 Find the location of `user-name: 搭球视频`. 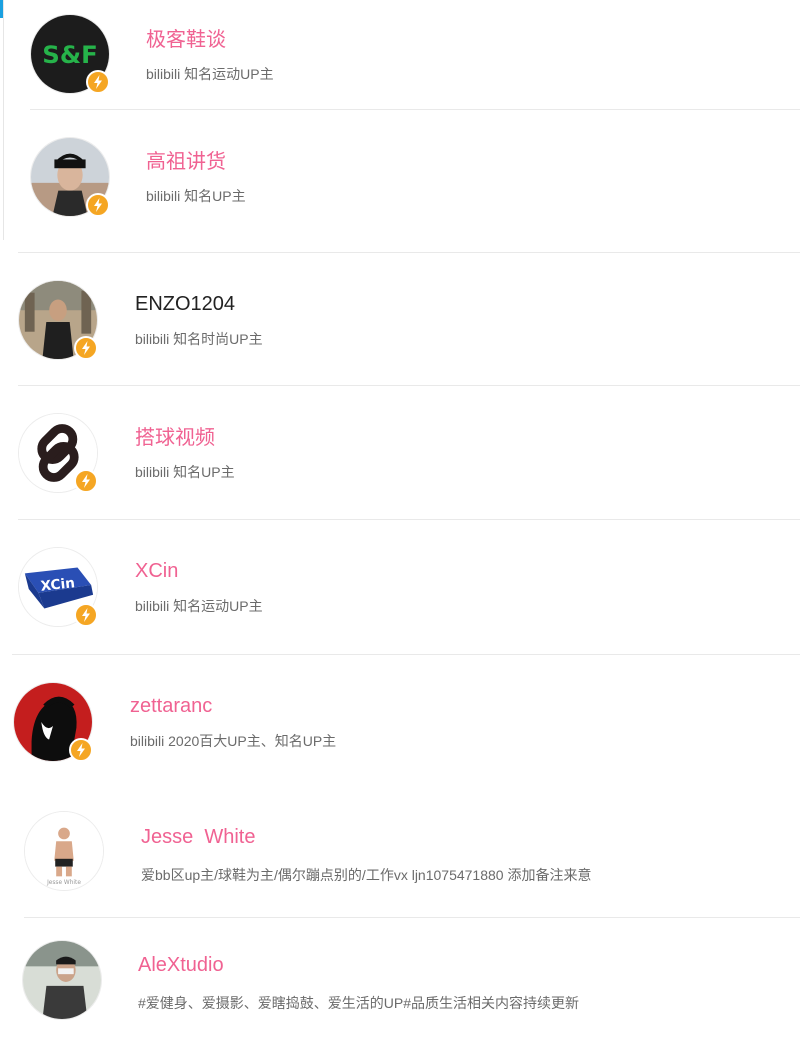

user-name: 搭球视频 is located at coordinates (175, 438).